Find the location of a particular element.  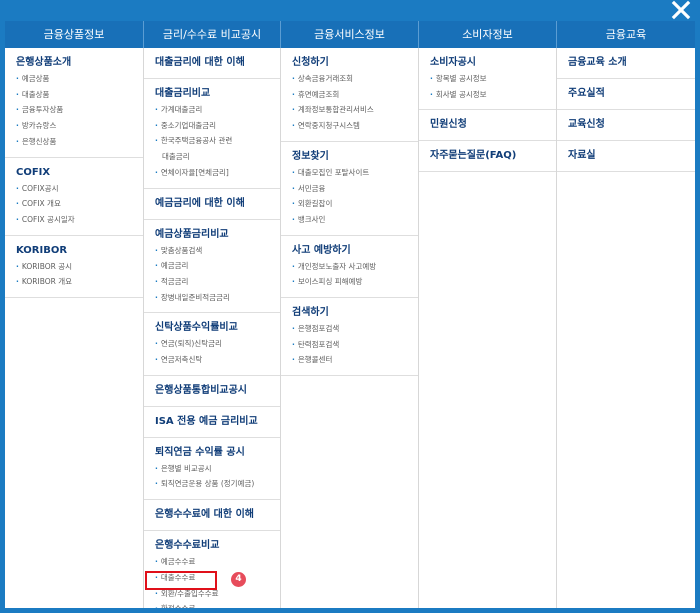

menu-section-title: 은행수수료비교 is located at coordinates (217, 545).